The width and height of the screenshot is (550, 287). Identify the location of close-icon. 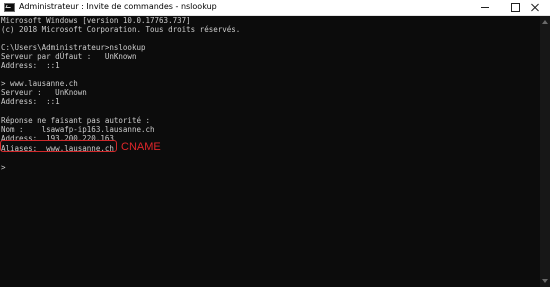
(535, 7).